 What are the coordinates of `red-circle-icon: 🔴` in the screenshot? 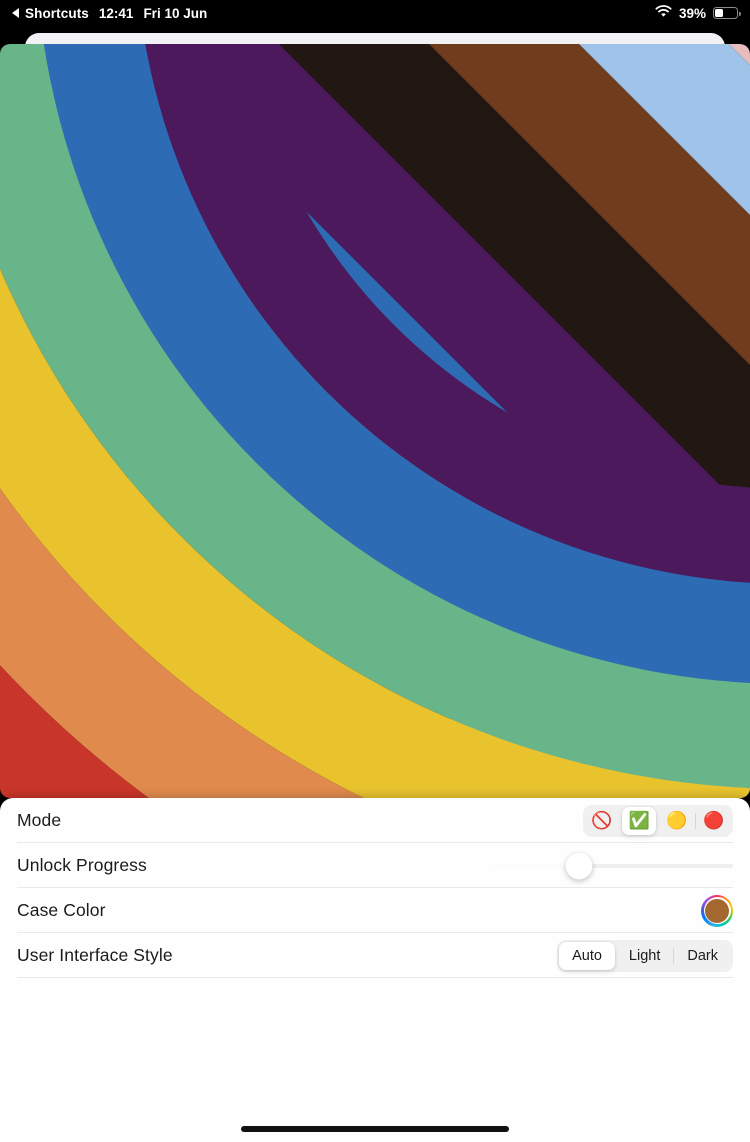 It's located at (714, 820).